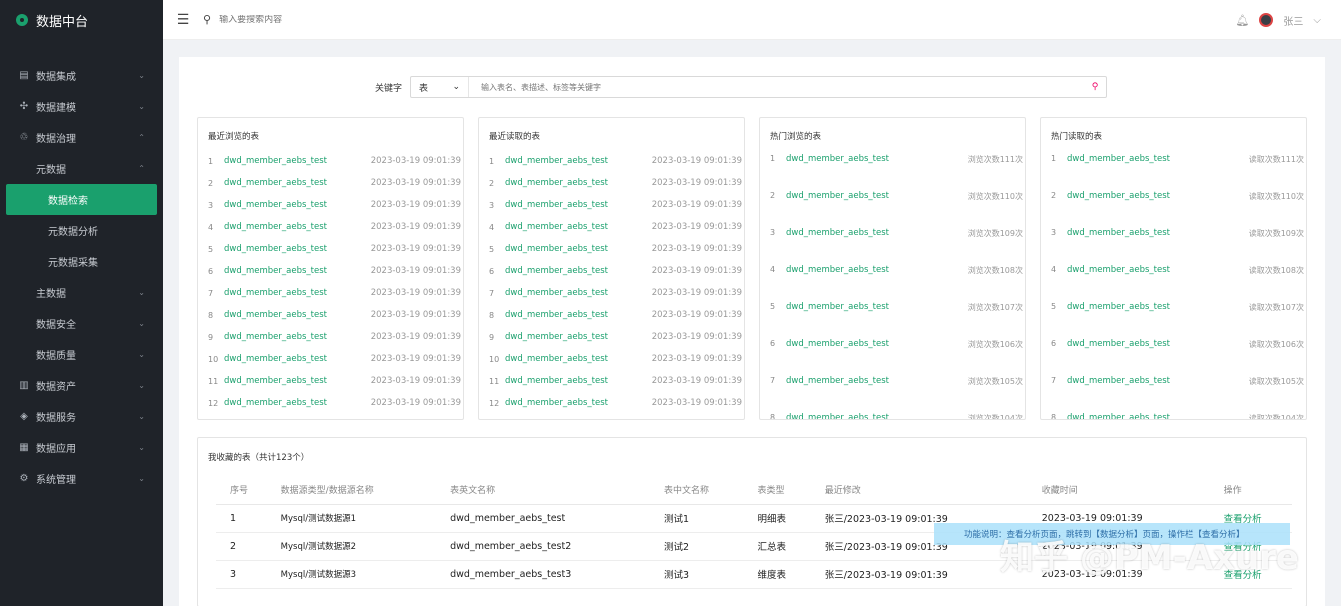 The image size is (1341, 606). Describe the element at coordinates (1317, 20) in the screenshot. I see `chevron-down-icon: ⌵` at that location.